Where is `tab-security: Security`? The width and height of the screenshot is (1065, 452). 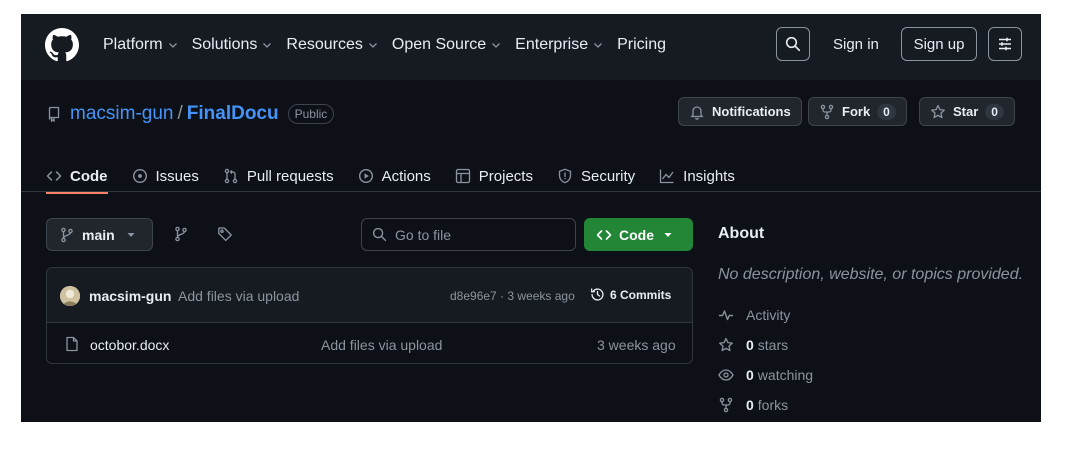 tab-security: Security is located at coordinates (596, 176).